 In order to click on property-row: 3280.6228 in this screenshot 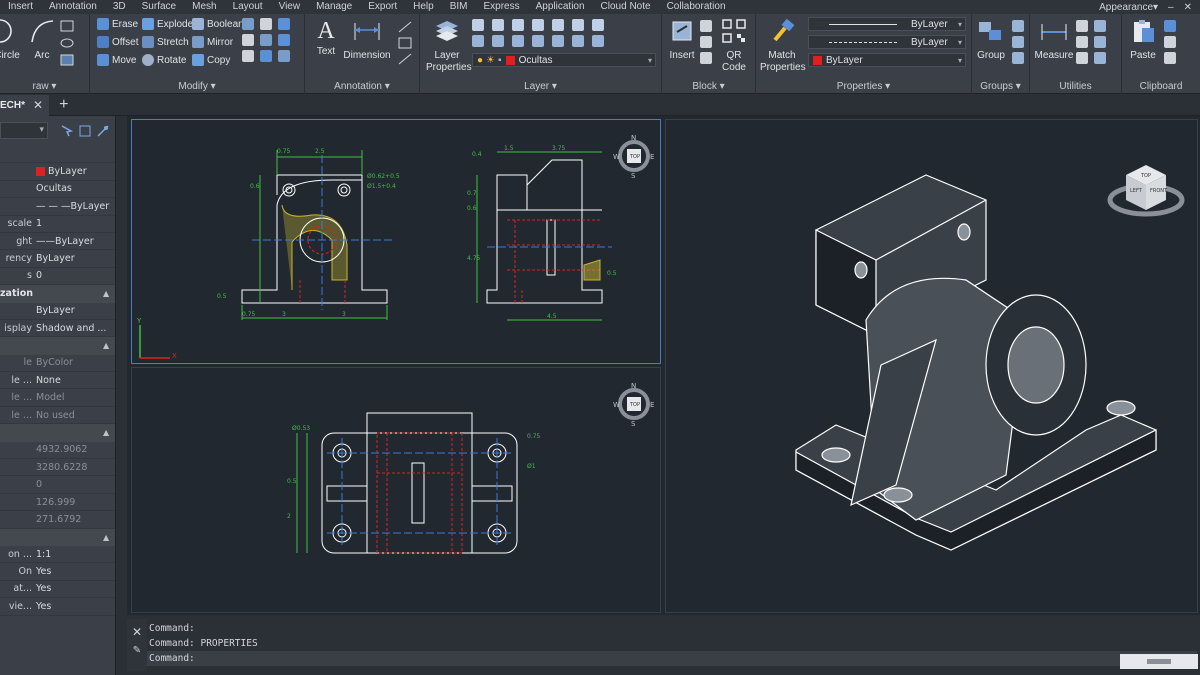, I will do `click(57, 468)`.